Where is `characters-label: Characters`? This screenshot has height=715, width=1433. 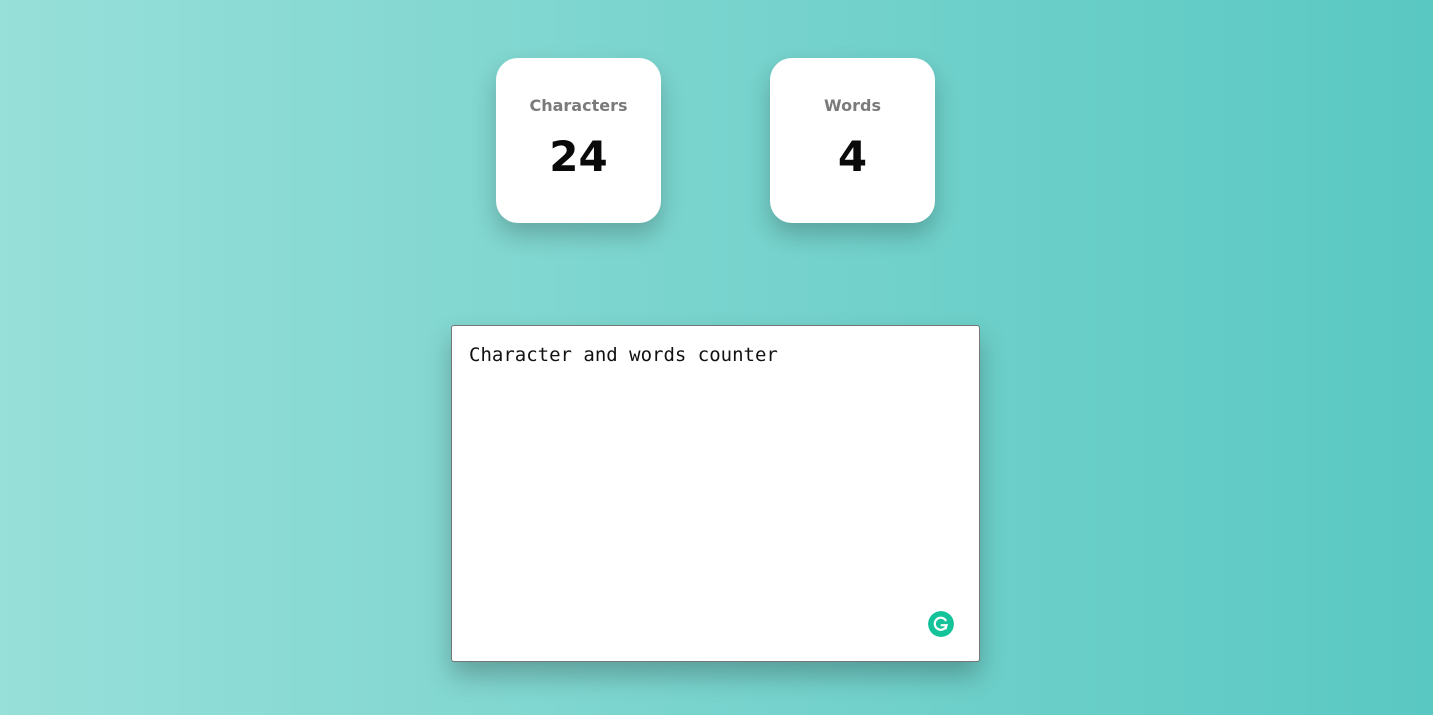
characters-label: Characters is located at coordinates (578, 105).